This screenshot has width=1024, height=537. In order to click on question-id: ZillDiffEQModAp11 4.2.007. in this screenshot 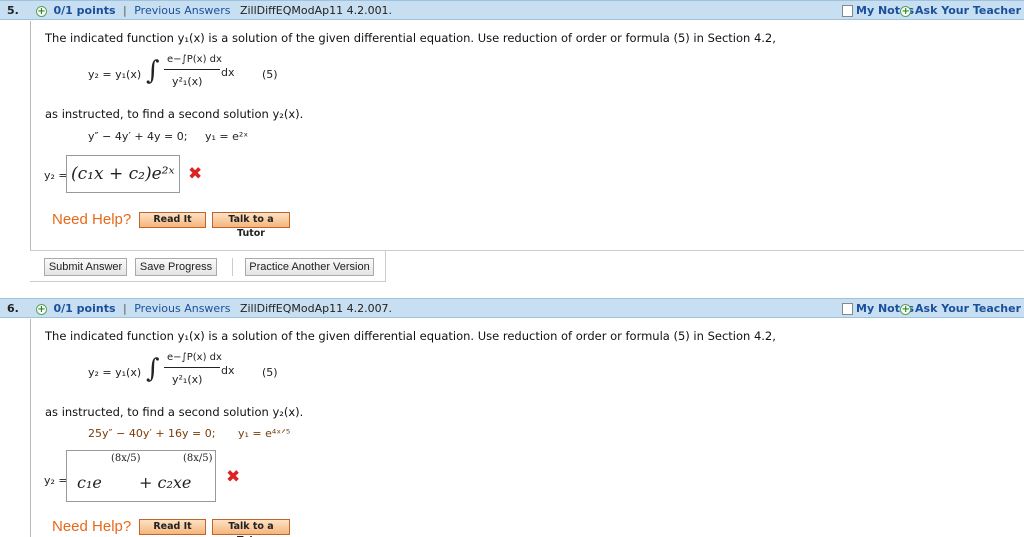, I will do `click(316, 308)`.